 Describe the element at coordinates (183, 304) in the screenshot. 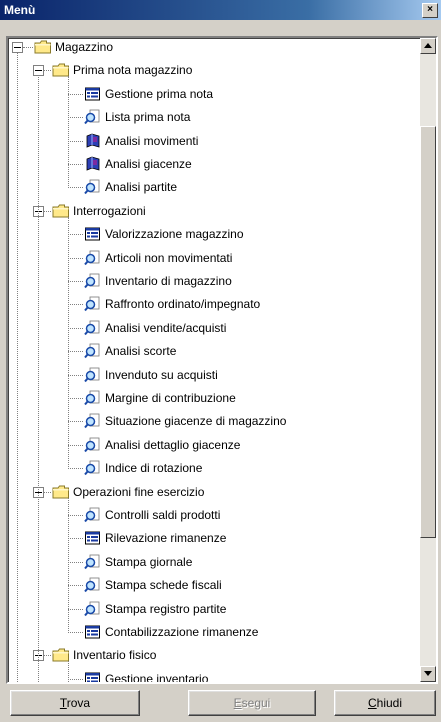

I see `tree-item-label: Raffronto ordinato/impegnato` at that location.